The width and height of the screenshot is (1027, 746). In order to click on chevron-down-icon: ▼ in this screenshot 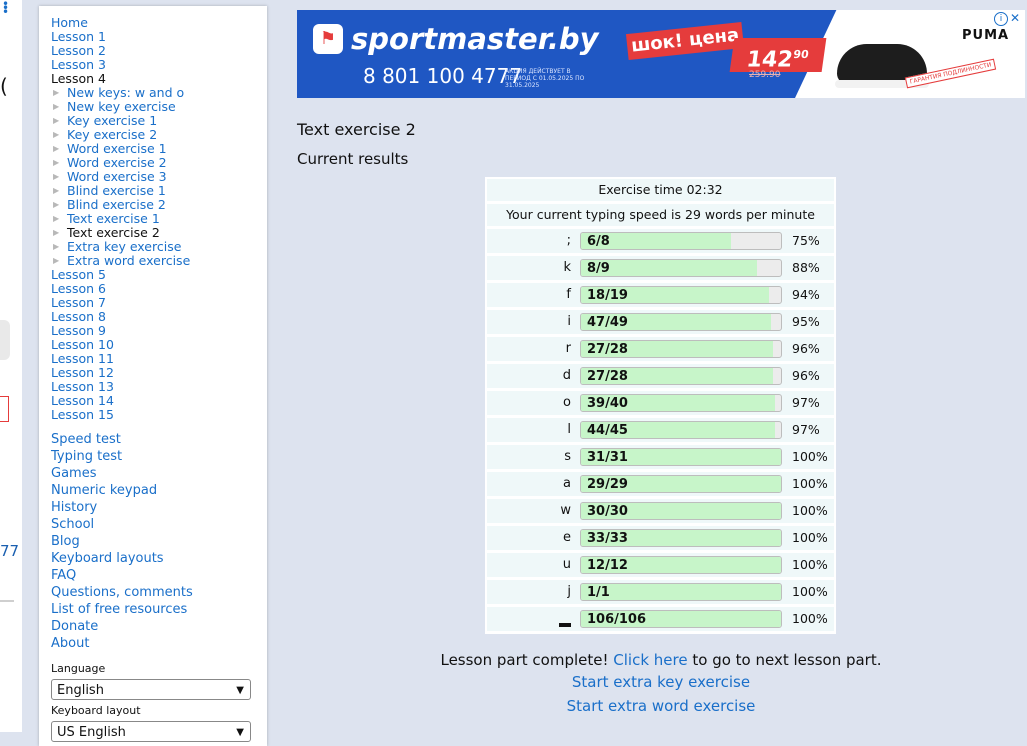, I will do `click(240, 732)`.